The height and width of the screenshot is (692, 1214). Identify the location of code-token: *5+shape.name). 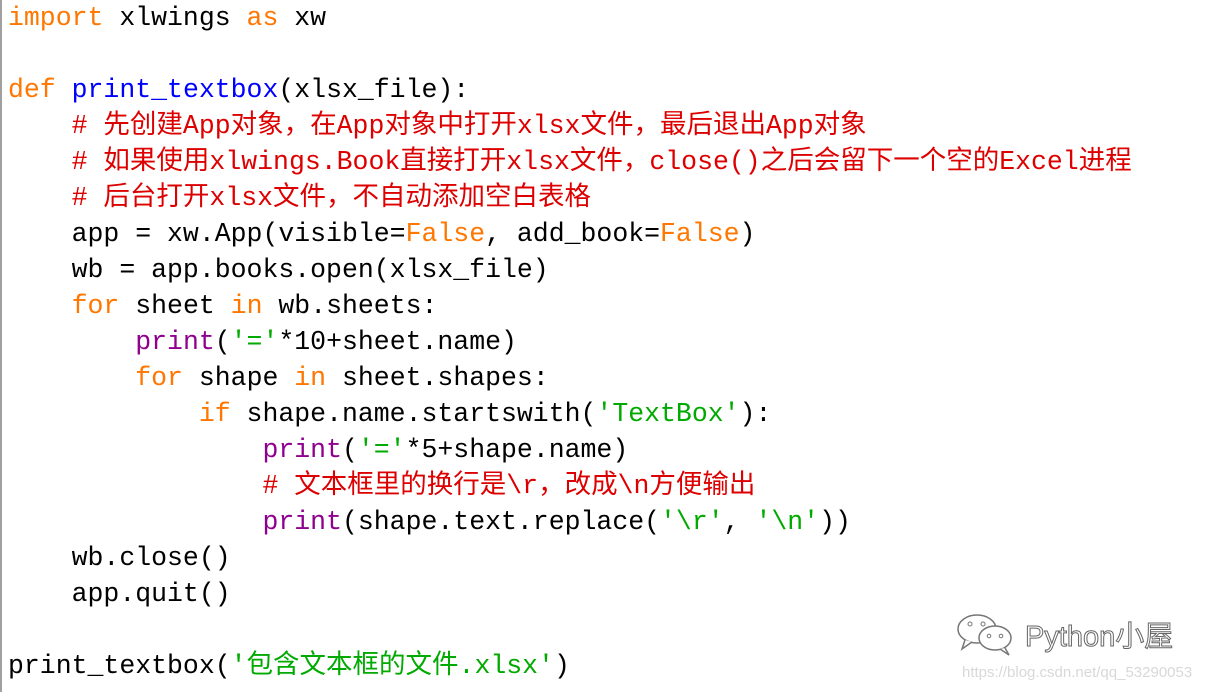
(517, 450).